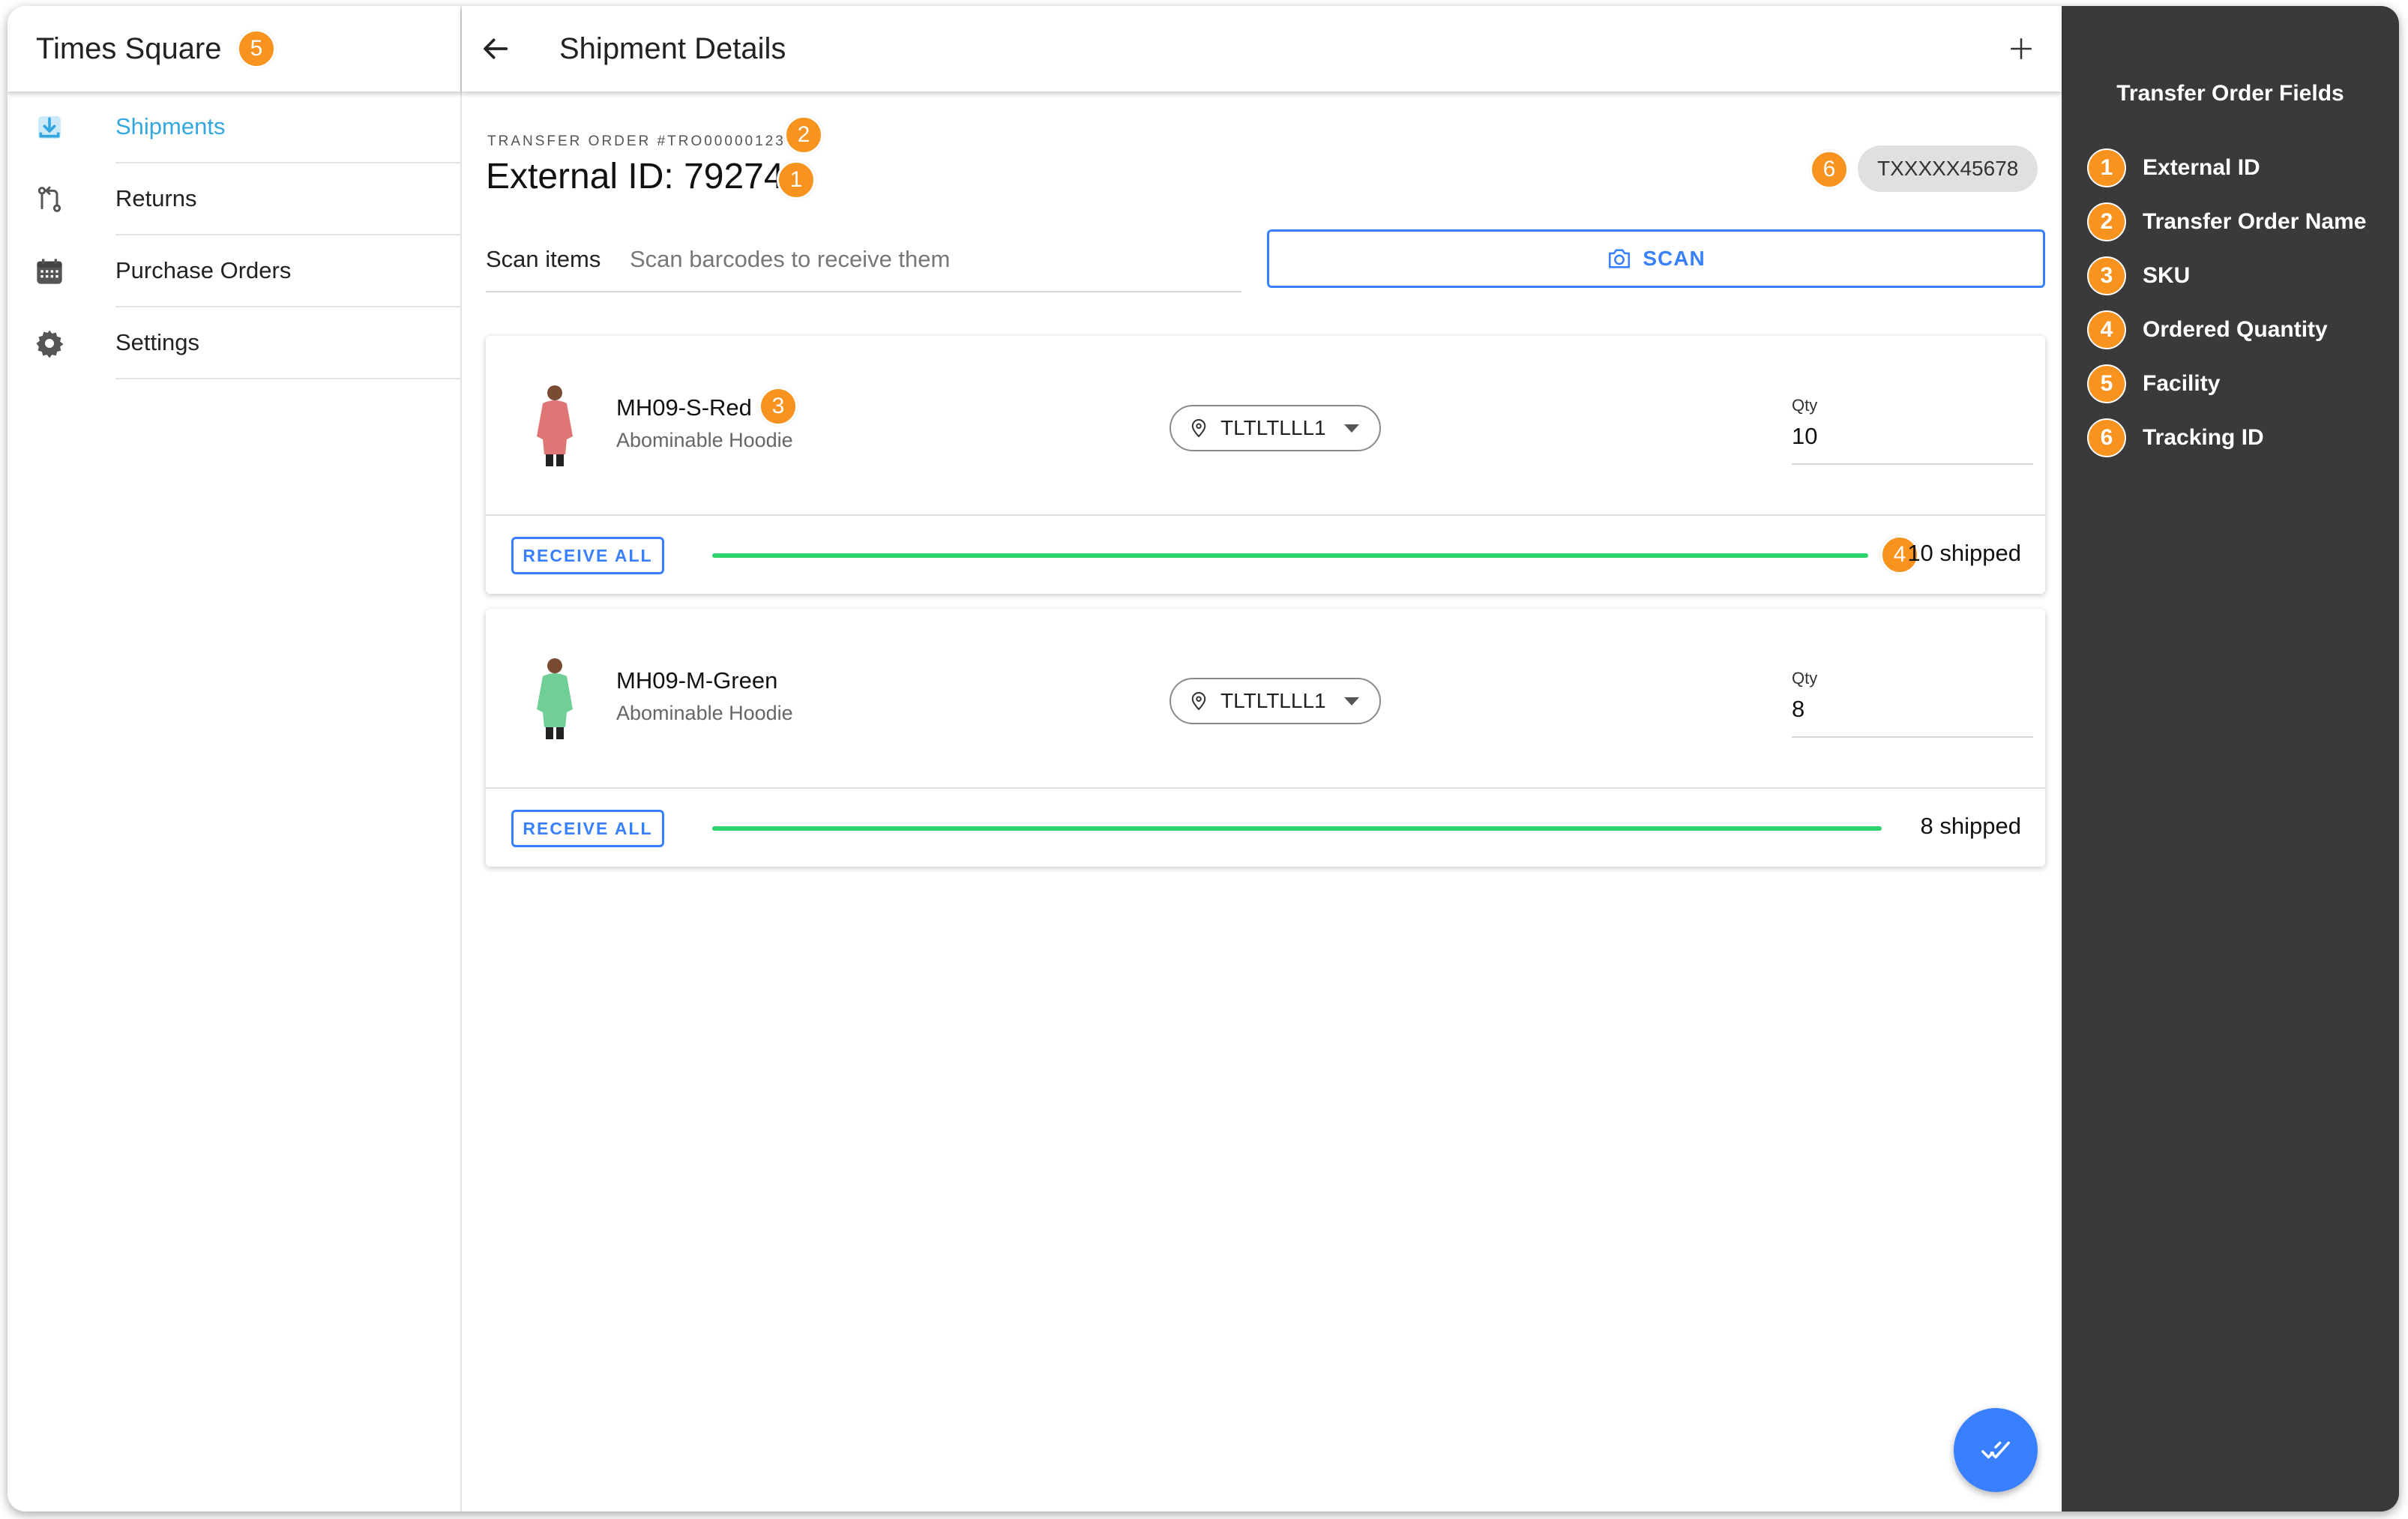  I want to click on git-compare-icon, so click(49, 199).